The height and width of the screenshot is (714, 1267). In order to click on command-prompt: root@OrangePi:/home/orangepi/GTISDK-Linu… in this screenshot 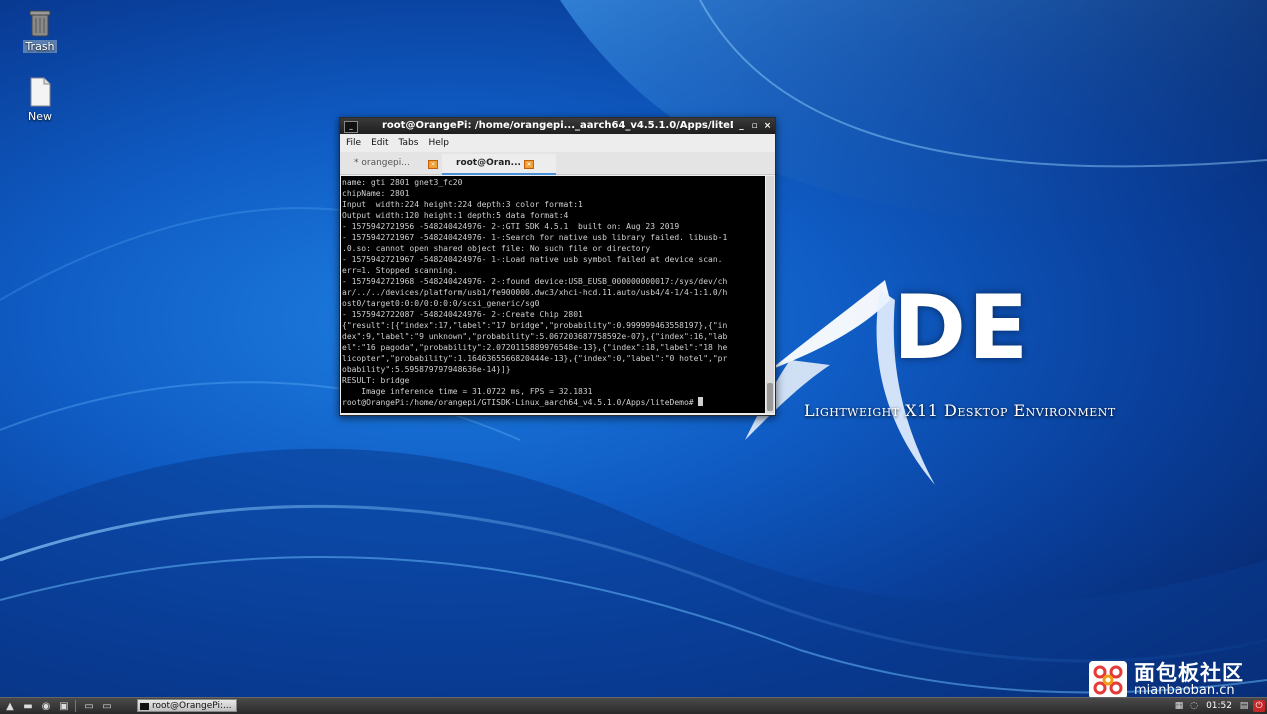, I will do `click(520, 402)`.